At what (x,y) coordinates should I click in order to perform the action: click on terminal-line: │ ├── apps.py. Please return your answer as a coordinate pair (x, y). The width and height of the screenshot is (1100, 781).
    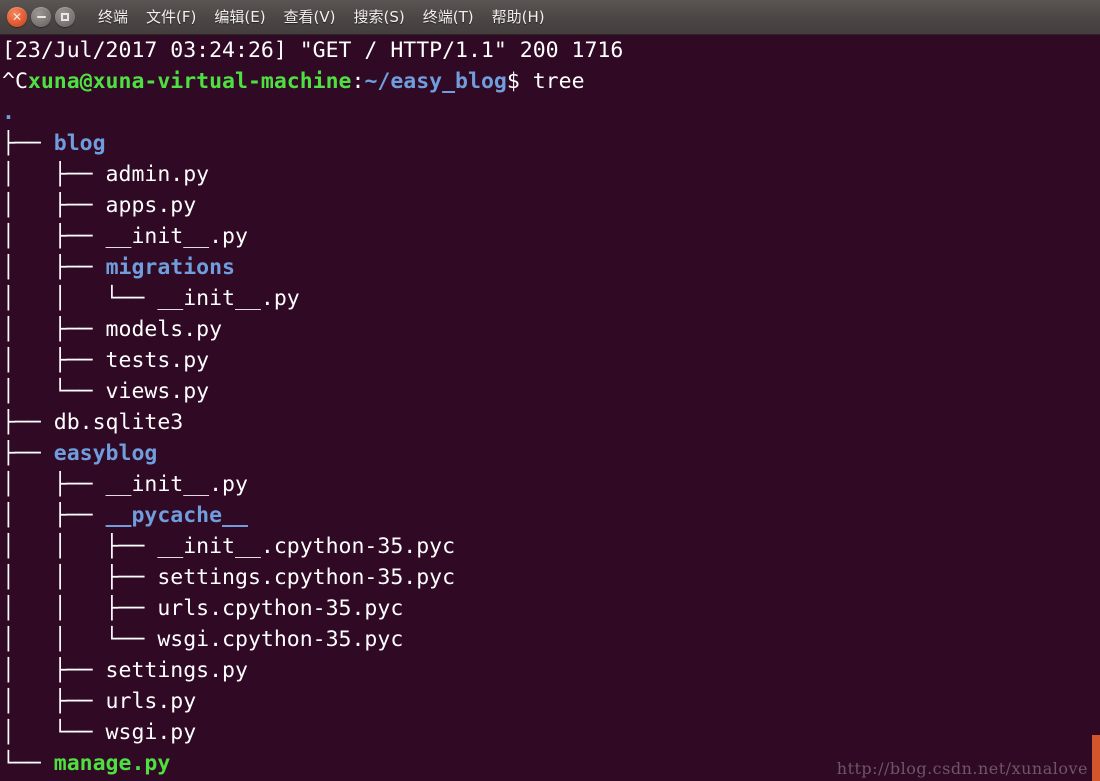
    Looking at the image, I should click on (312, 205).